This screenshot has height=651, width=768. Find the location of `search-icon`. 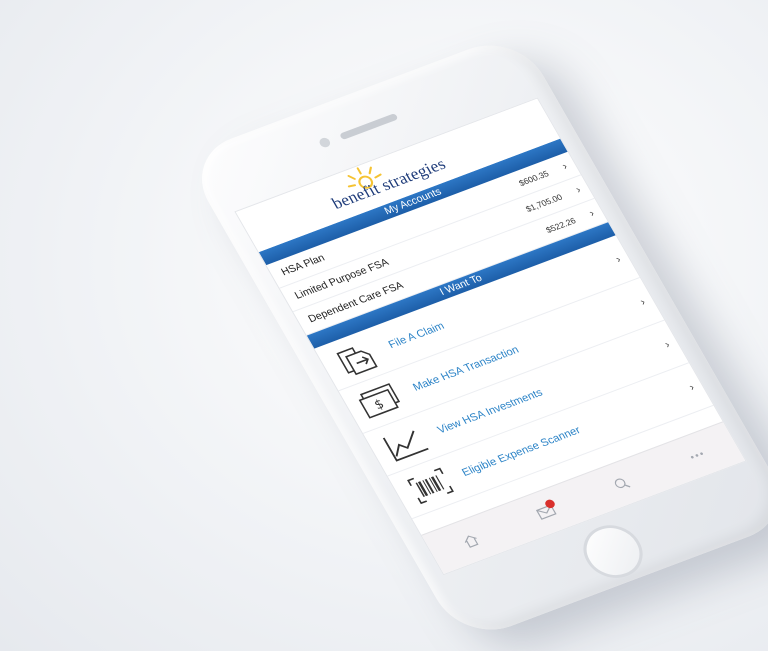

search-icon is located at coordinates (622, 483).